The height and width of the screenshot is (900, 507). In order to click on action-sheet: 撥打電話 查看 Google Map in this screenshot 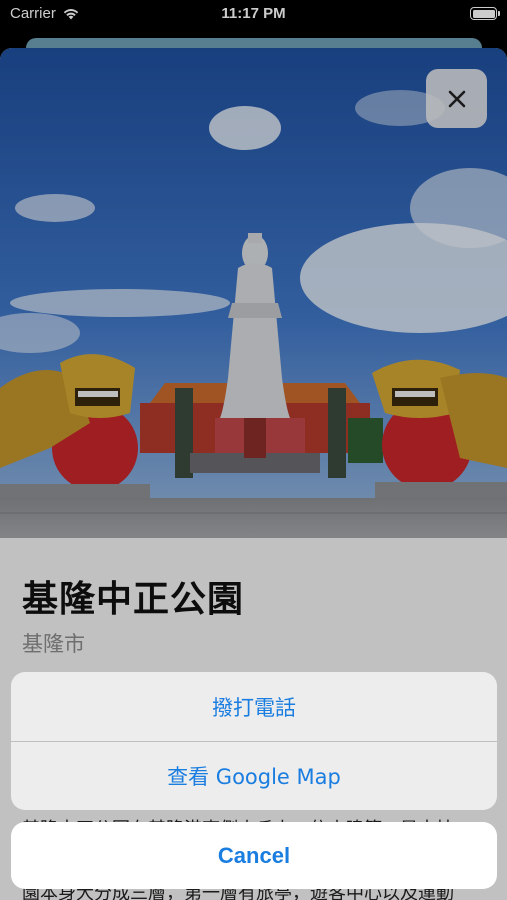, I will do `click(254, 741)`.